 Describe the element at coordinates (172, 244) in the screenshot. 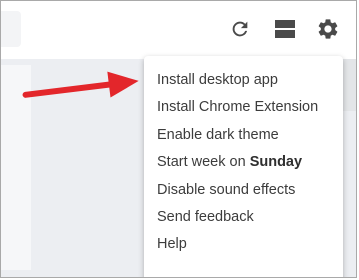

I see `menu-item-help: Help` at that location.